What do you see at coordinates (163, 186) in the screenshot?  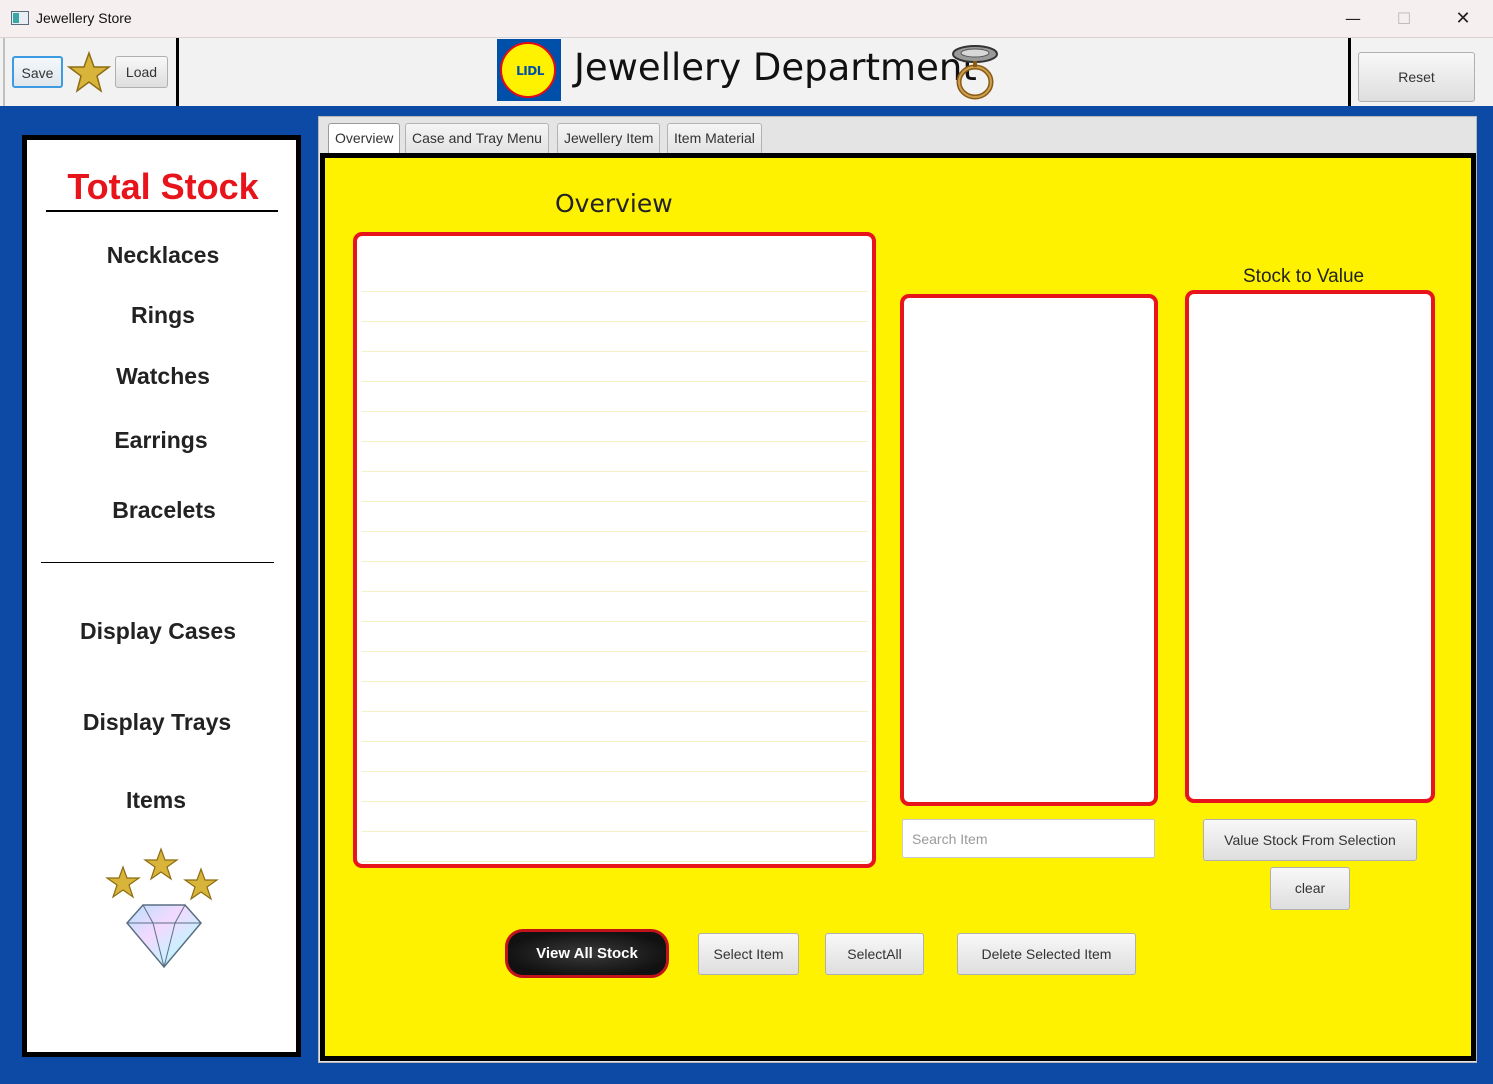 I see `sidebar-title: Total Stock` at bounding box center [163, 186].